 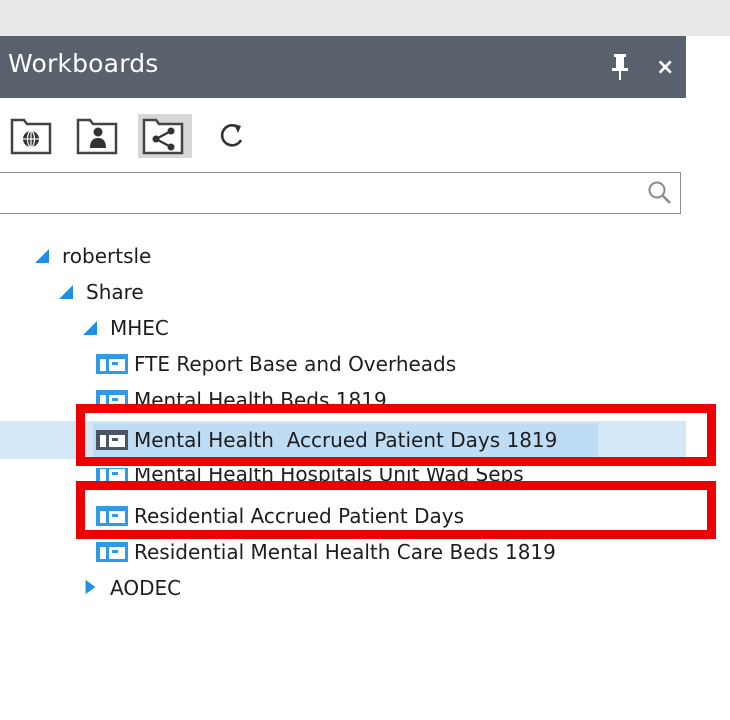 I want to click on tree-node-residential-accrued: Residential Accrued Patient Days, so click(x=300, y=516).